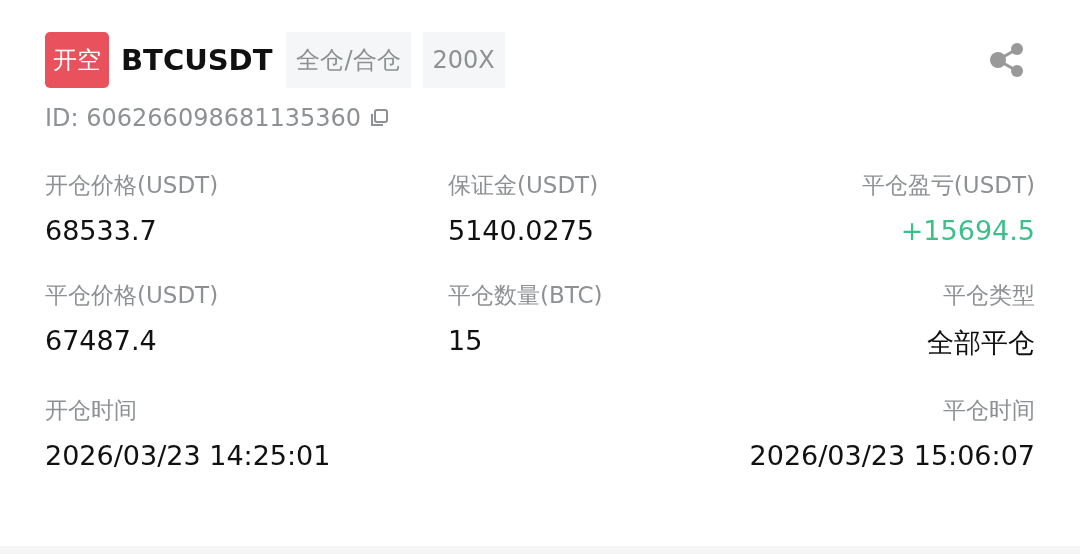  I want to click on field-value: 5140.0275, so click(521, 230).